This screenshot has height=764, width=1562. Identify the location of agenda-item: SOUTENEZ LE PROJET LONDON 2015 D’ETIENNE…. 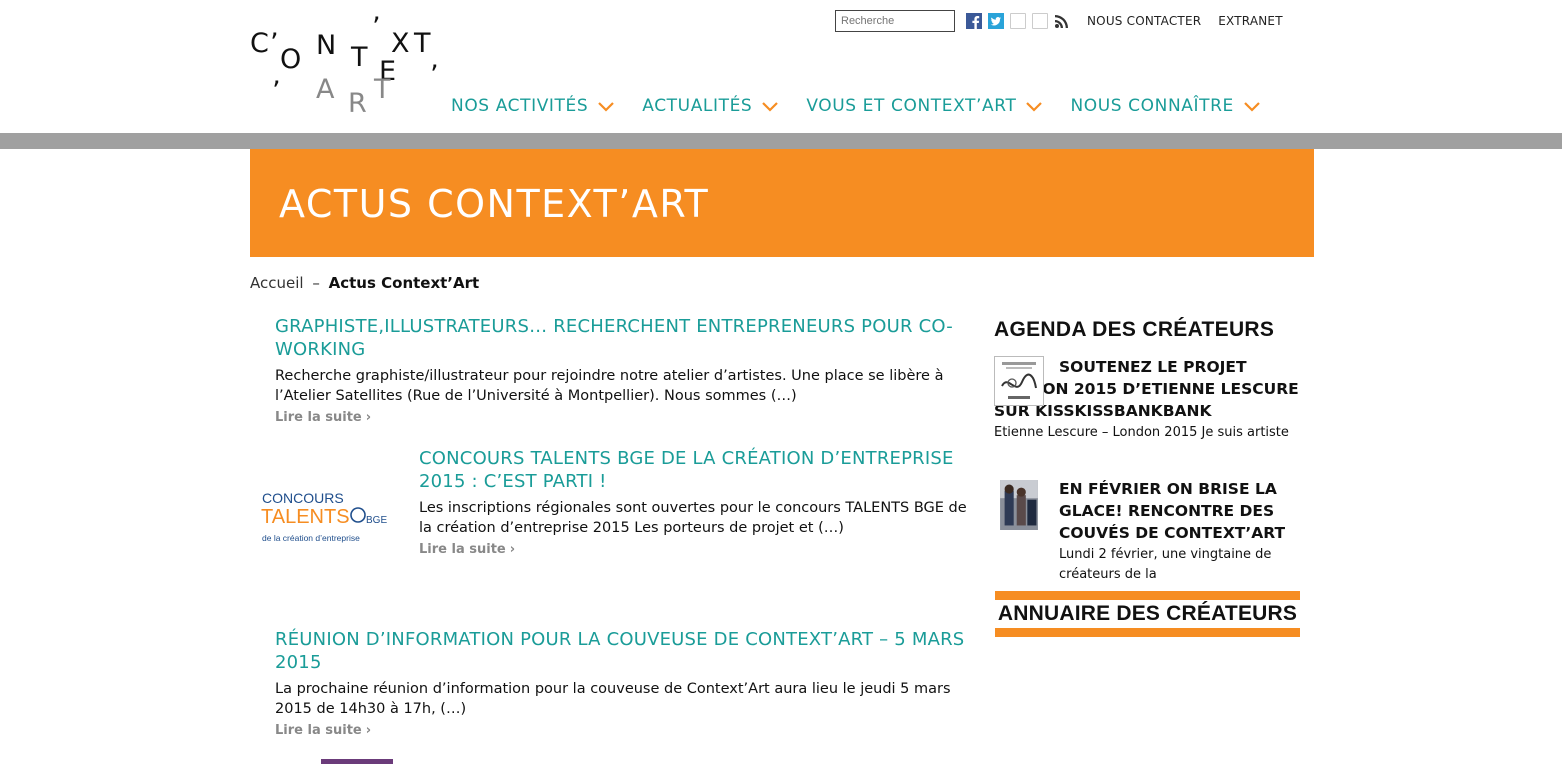
(1154, 399).